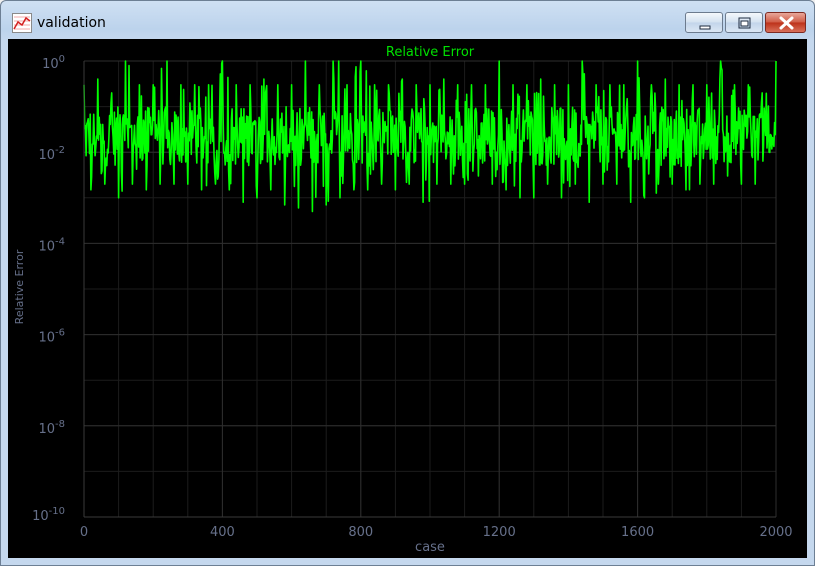  What do you see at coordinates (19, 286) in the screenshot?
I see `y-axis-label: Relative Error` at bounding box center [19, 286].